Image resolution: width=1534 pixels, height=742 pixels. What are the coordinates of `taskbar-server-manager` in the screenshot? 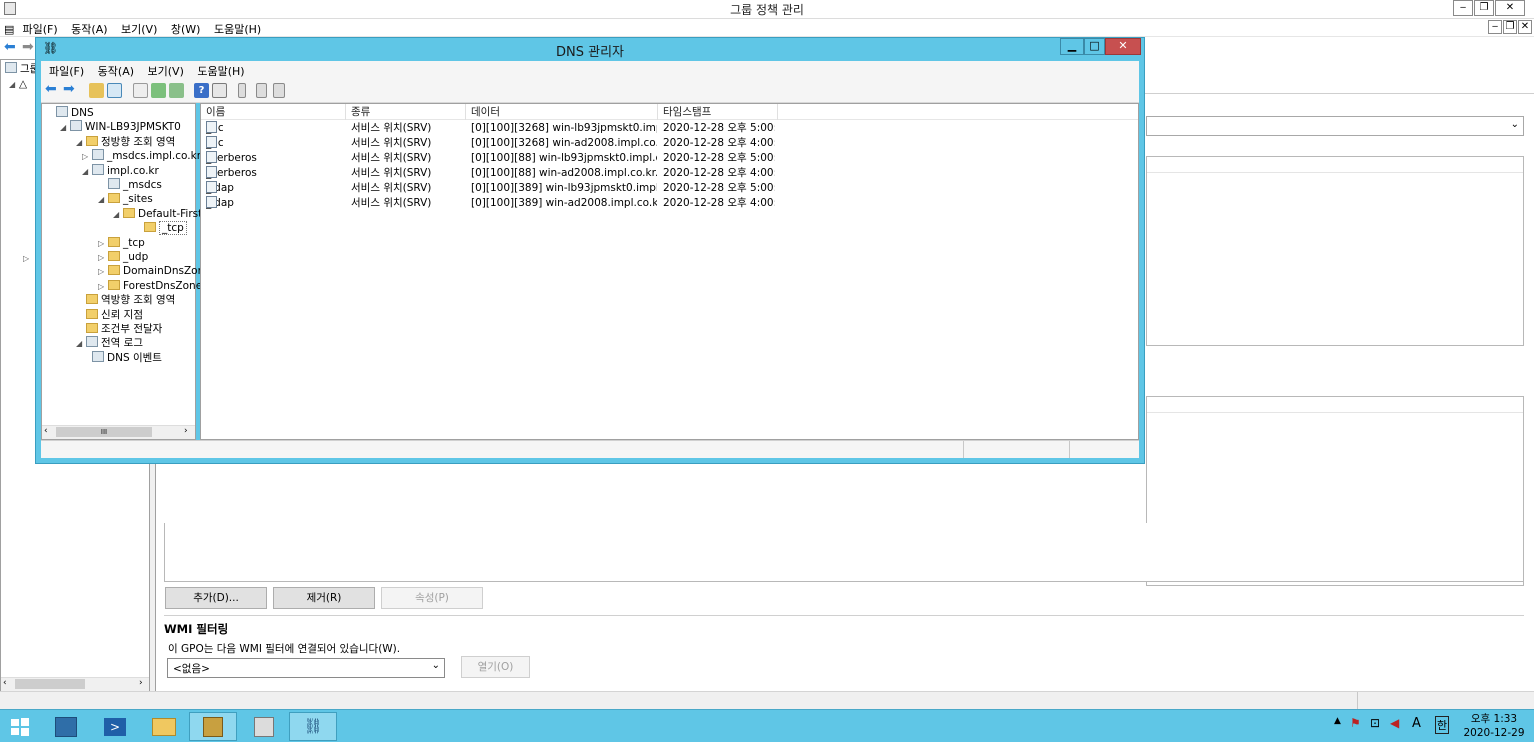 It's located at (66, 726).